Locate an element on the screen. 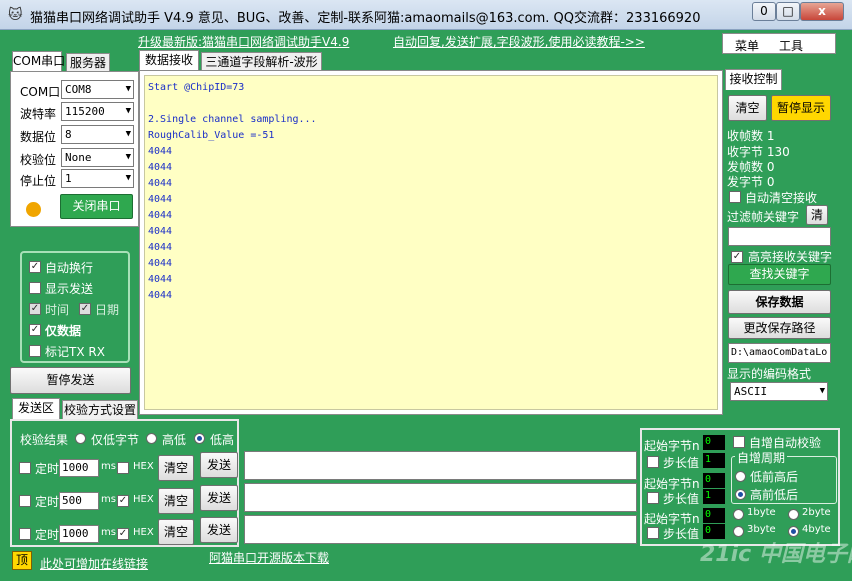 The width and height of the screenshot is (852, 581). menu-bar: 菜单 工具 is located at coordinates (779, 43).